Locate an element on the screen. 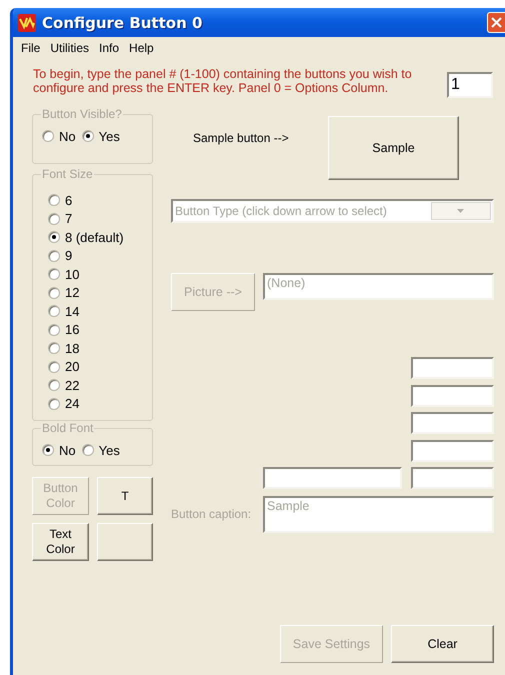 The image size is (505, 675). panel-number-field: 1 is located at coordinates (470, 85).